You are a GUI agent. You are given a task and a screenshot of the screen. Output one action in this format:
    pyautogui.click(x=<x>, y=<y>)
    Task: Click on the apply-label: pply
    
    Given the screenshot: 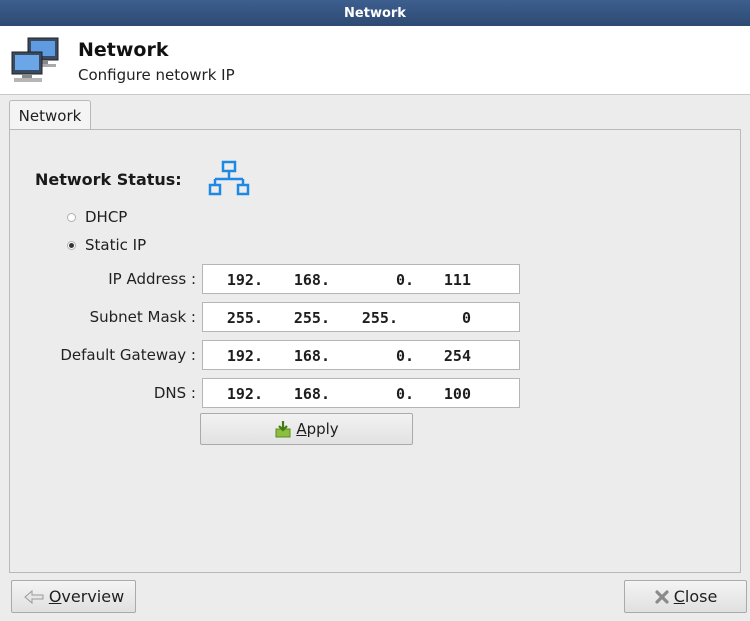 What is the action you would take?
    pyautogui.click(x=322, y=429)
    